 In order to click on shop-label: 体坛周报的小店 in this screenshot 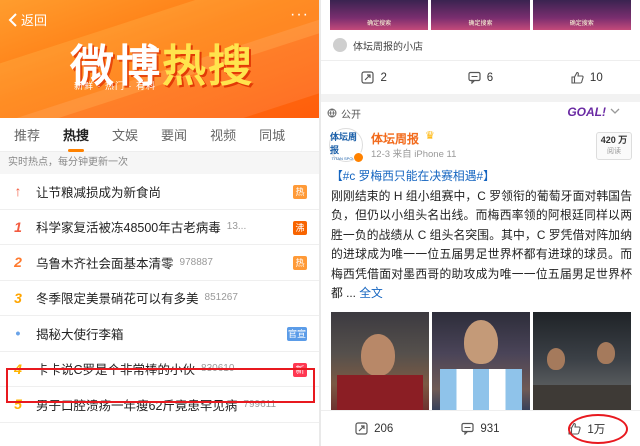, I will do `click(388, 47)`.